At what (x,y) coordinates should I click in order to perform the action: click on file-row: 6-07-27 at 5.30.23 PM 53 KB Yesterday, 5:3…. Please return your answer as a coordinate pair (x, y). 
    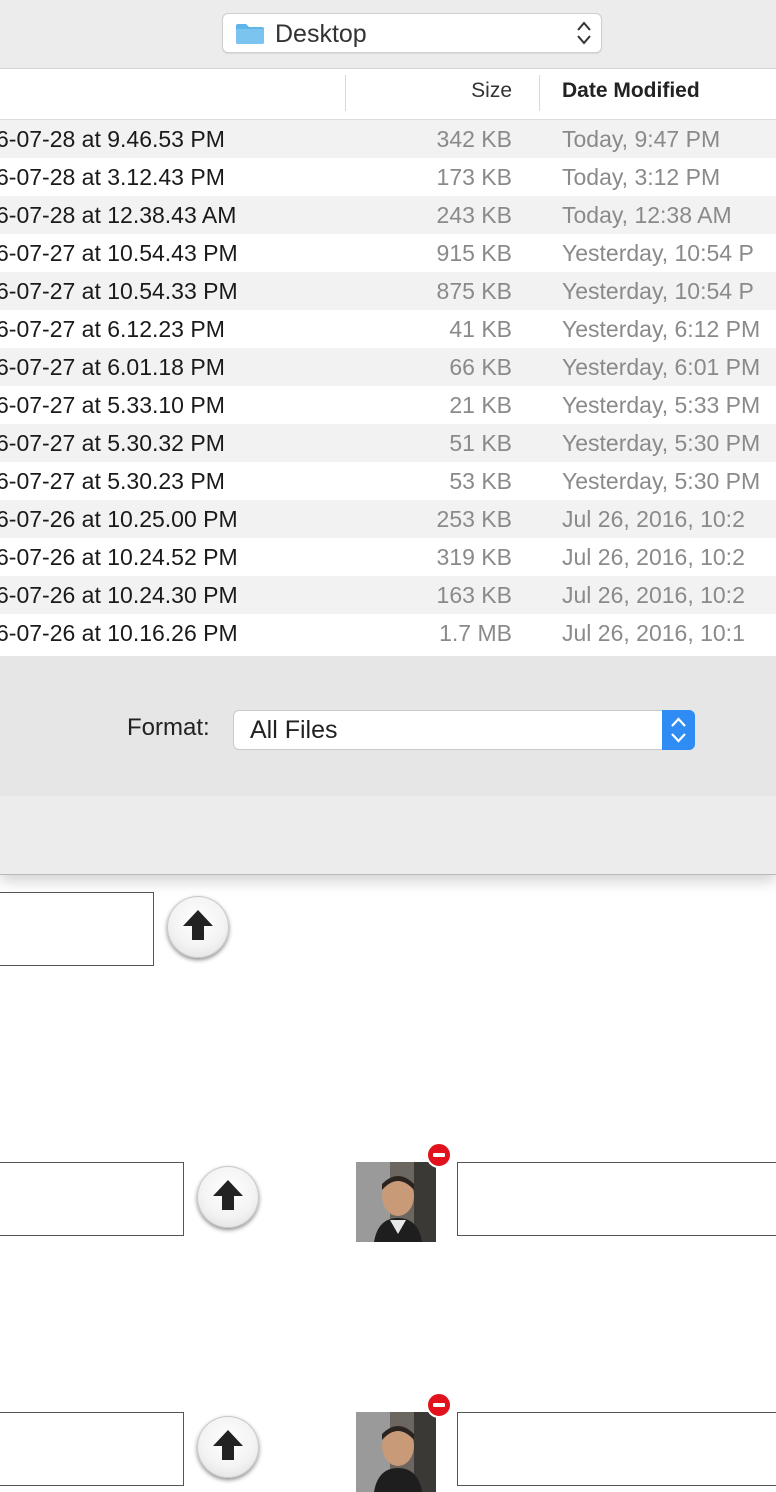
    Looking at the image, I should click on (388, 481).